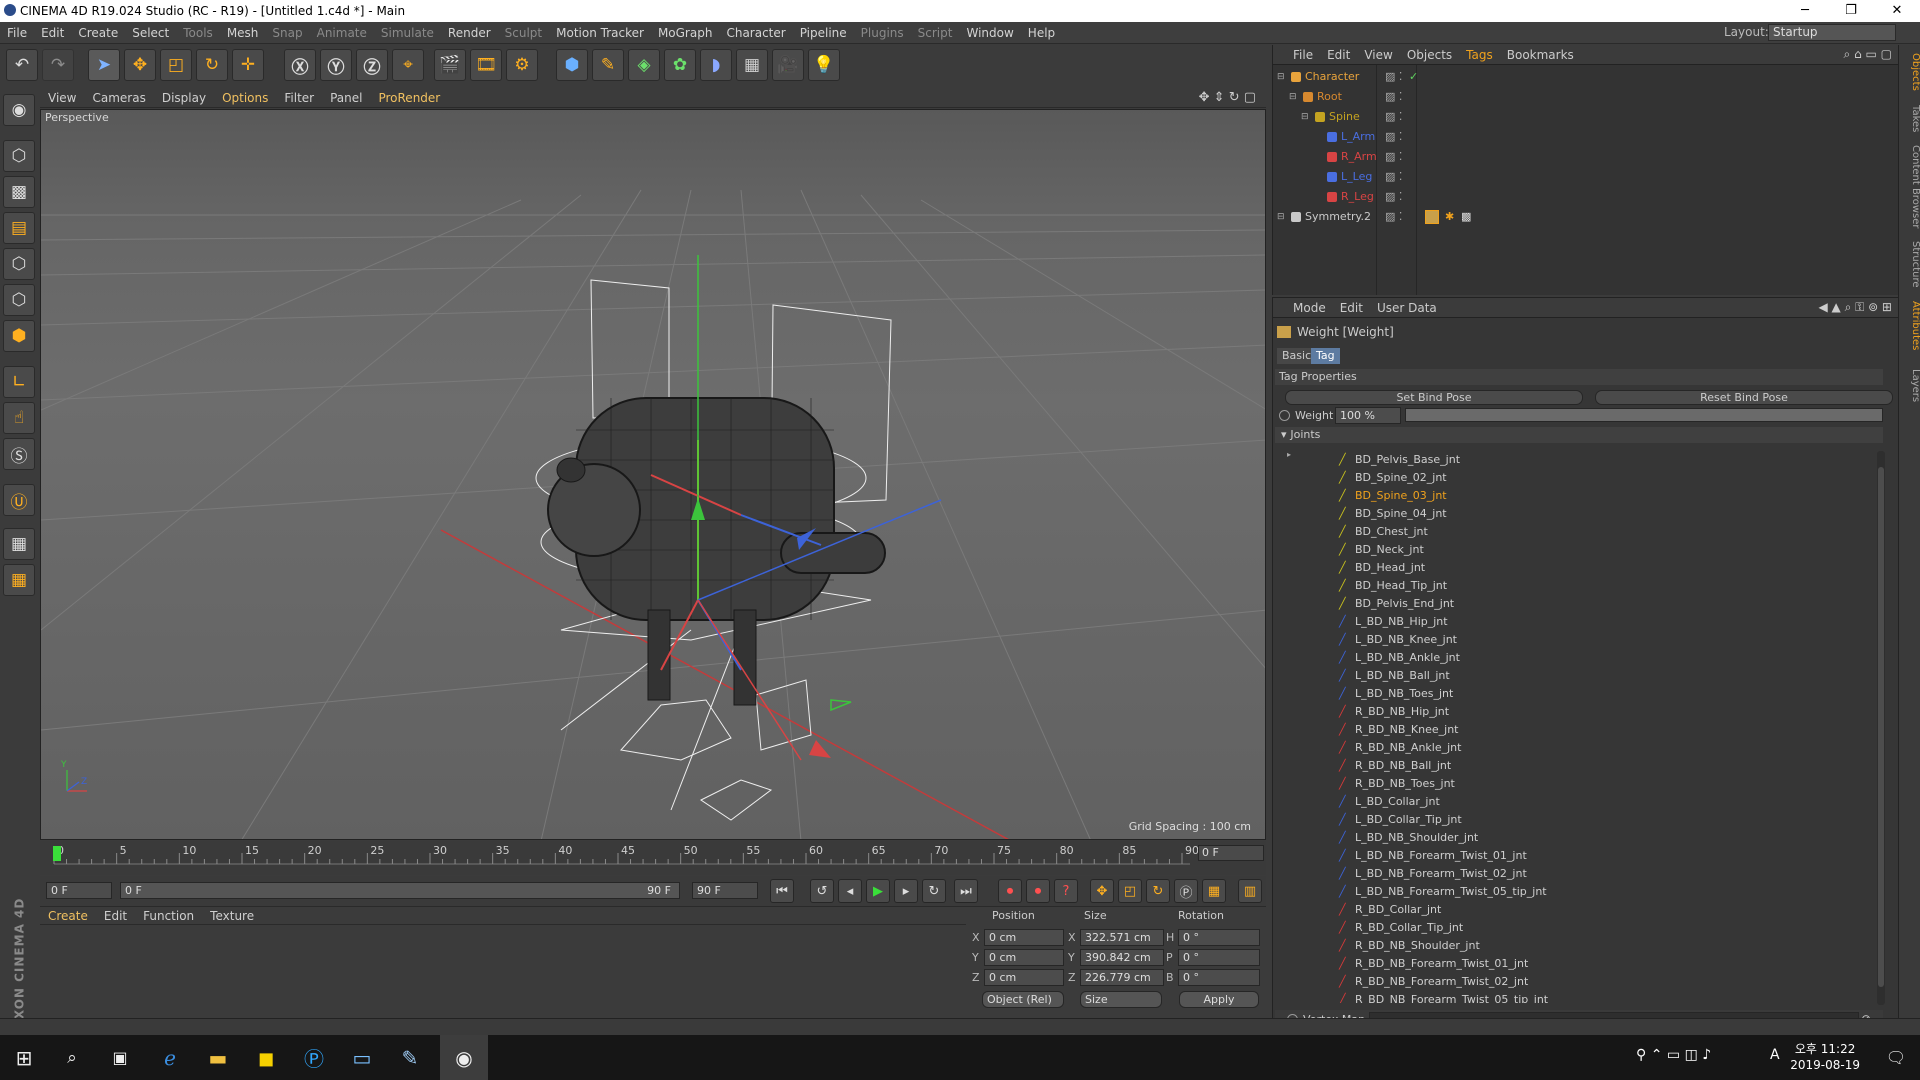 The width and height of the screenshot is (1920, 1080). Describe the element at coordinates (1281, 77) in the screenshot. I see `expand-toggle-icon: ⊟` at that location.